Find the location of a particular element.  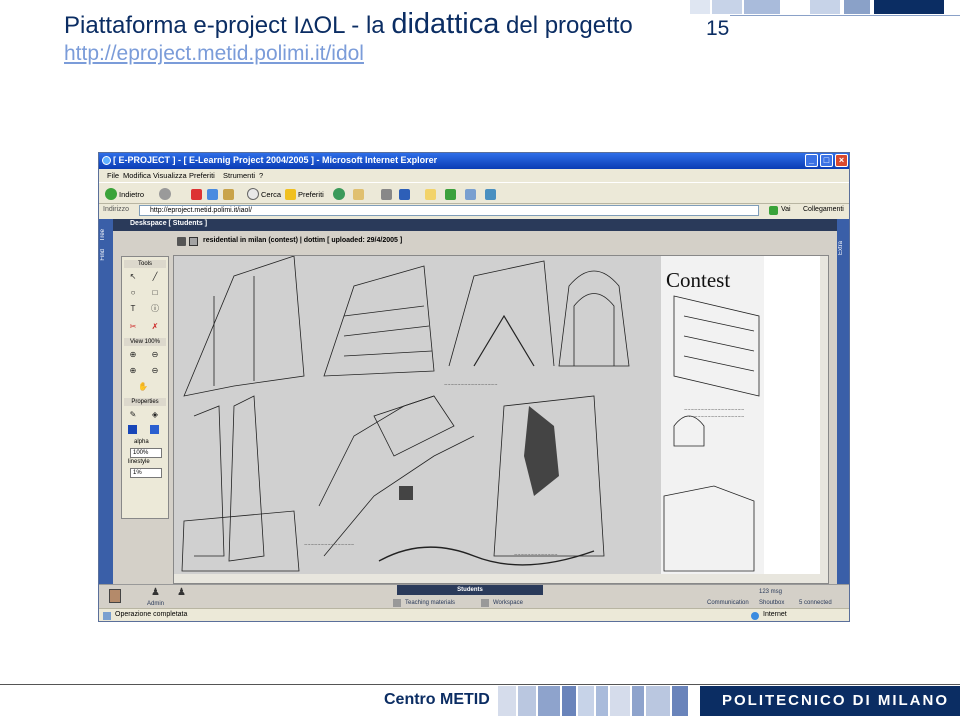

links-button: Collegamenti is located at coordinates (823, 209).